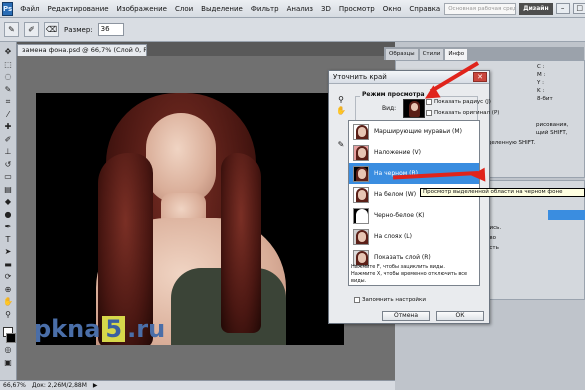 This screenshot has width=585, height=390. Describe the element at coordinates (8, 302) in the screenshot. I see `hand-tool-icon: ✋` at that location.